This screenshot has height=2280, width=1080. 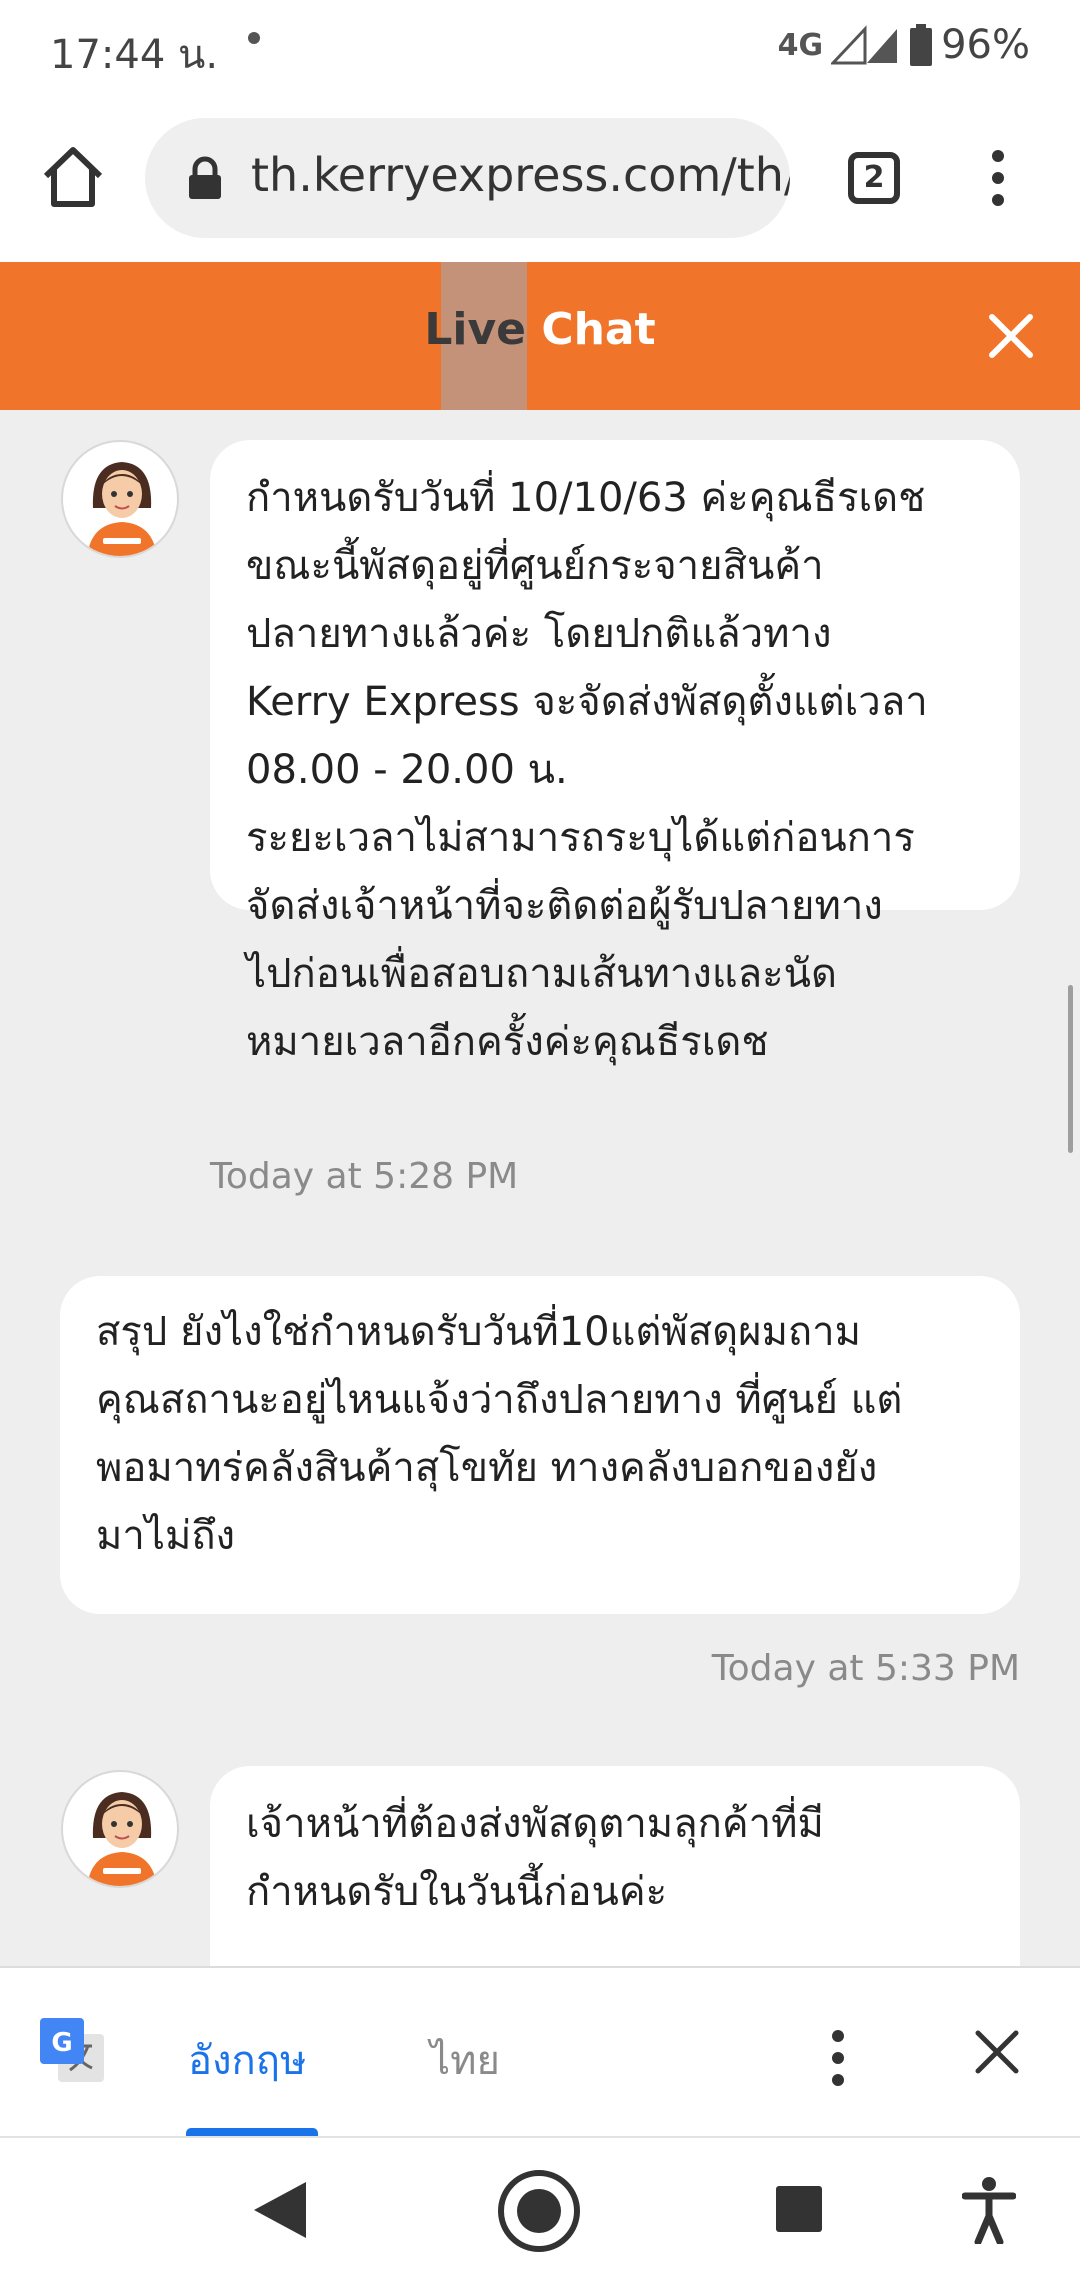 What do you see at coordinates (457, 1892) in the screenshot?
I see `message-line: กำหนดรับในวันนี้ก่อนค่ะ` at bounding box center [457, 1892].